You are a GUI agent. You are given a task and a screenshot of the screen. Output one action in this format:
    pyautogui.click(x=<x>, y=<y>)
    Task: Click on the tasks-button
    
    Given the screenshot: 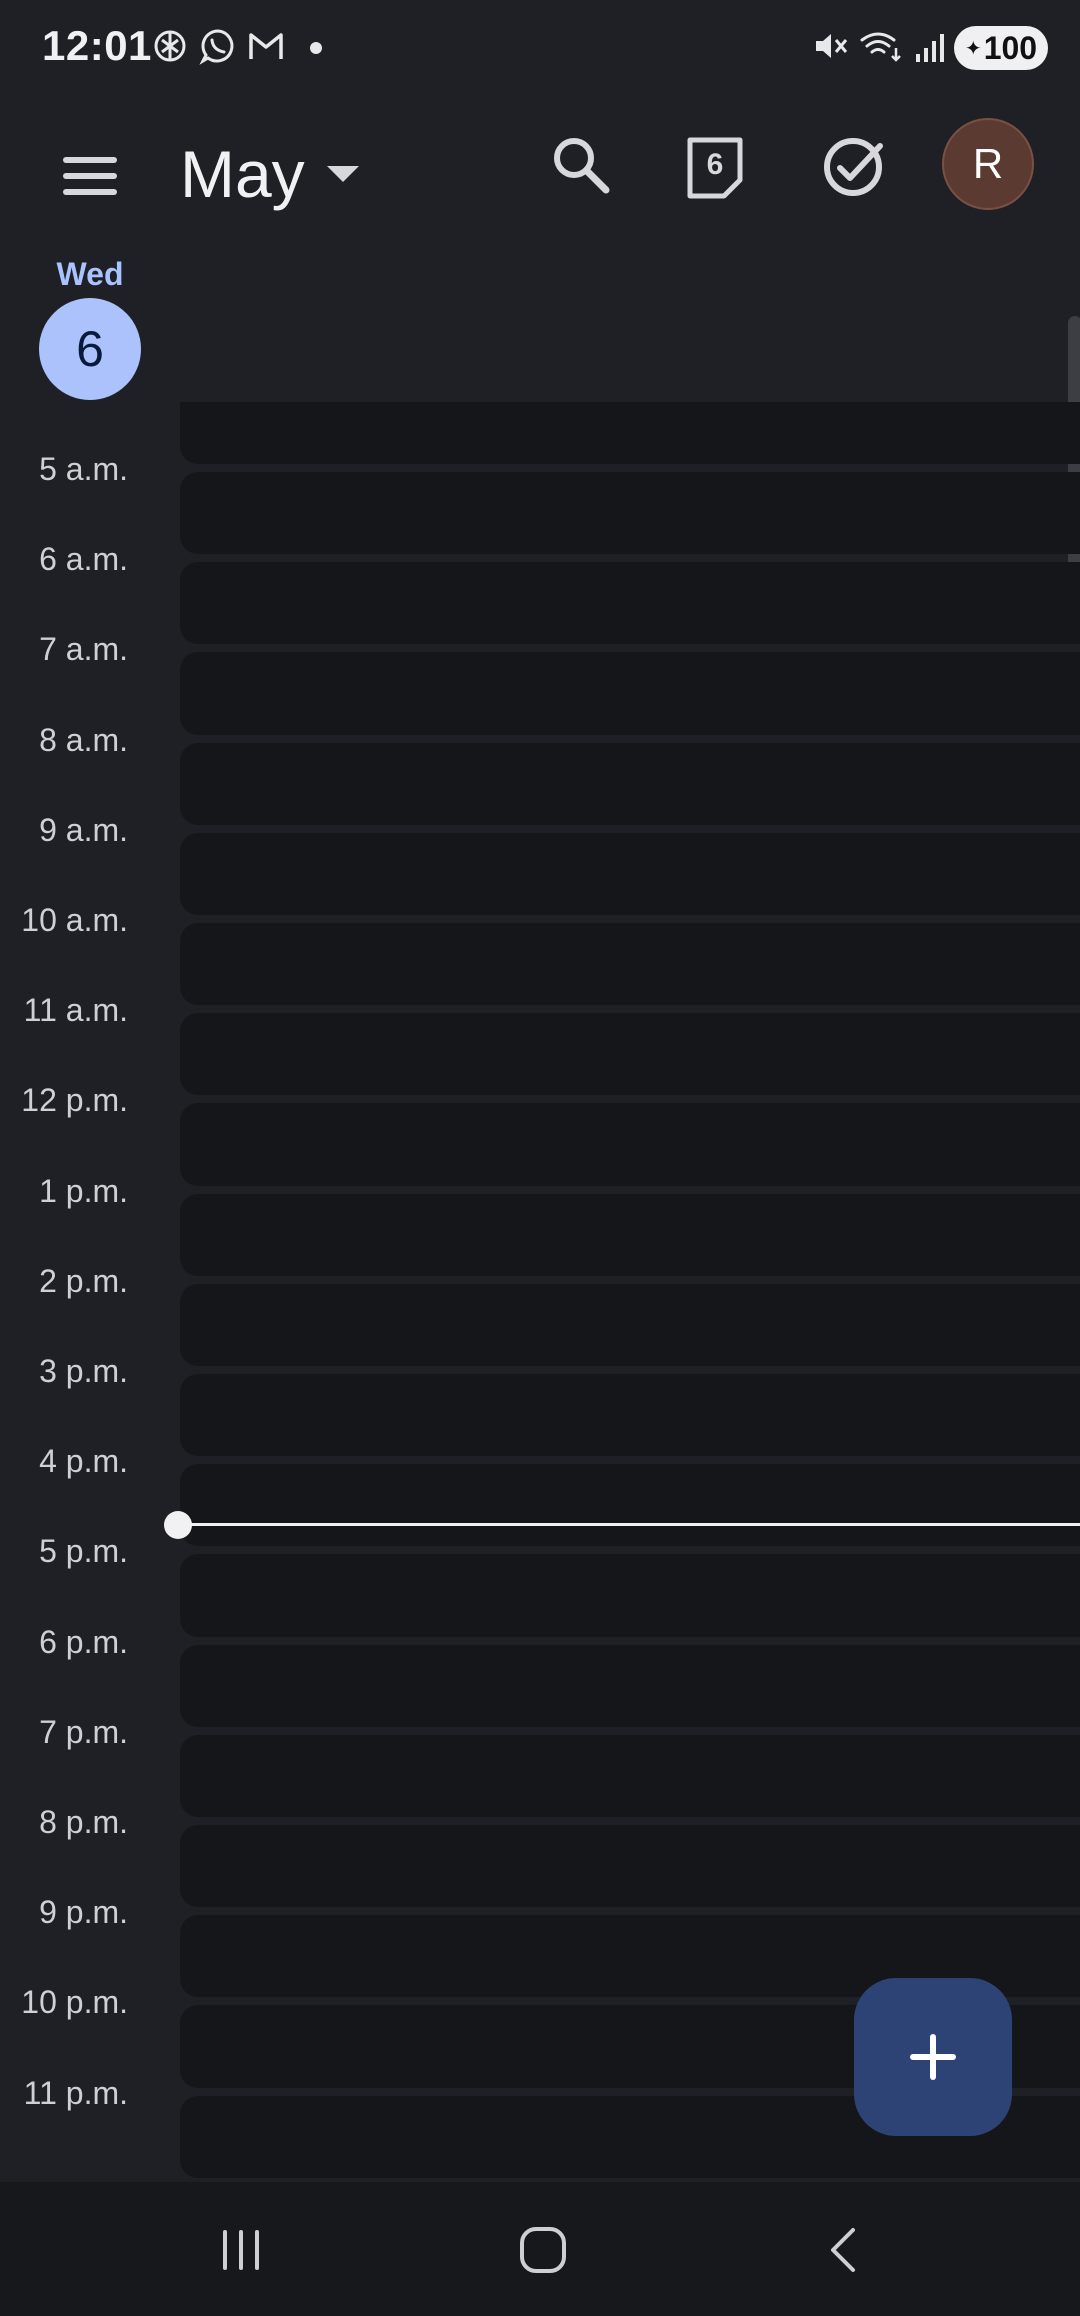 What is the action you would take?
    pyautogui.click(x=853, y=167)
    